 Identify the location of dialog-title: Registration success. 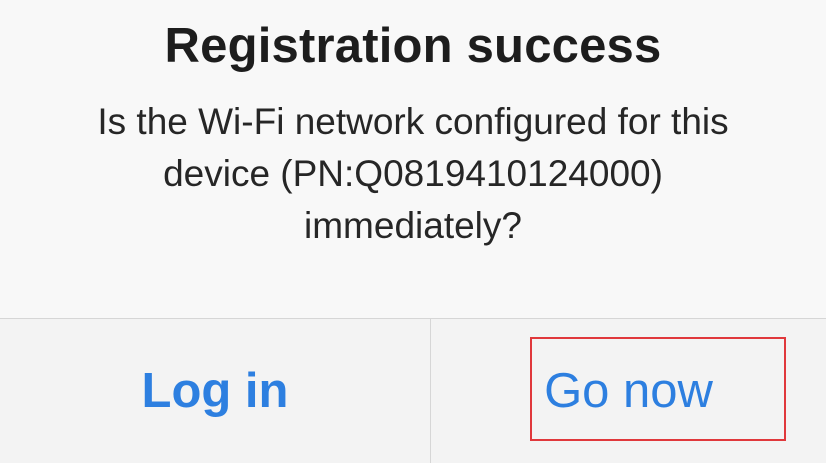
(413, 46).